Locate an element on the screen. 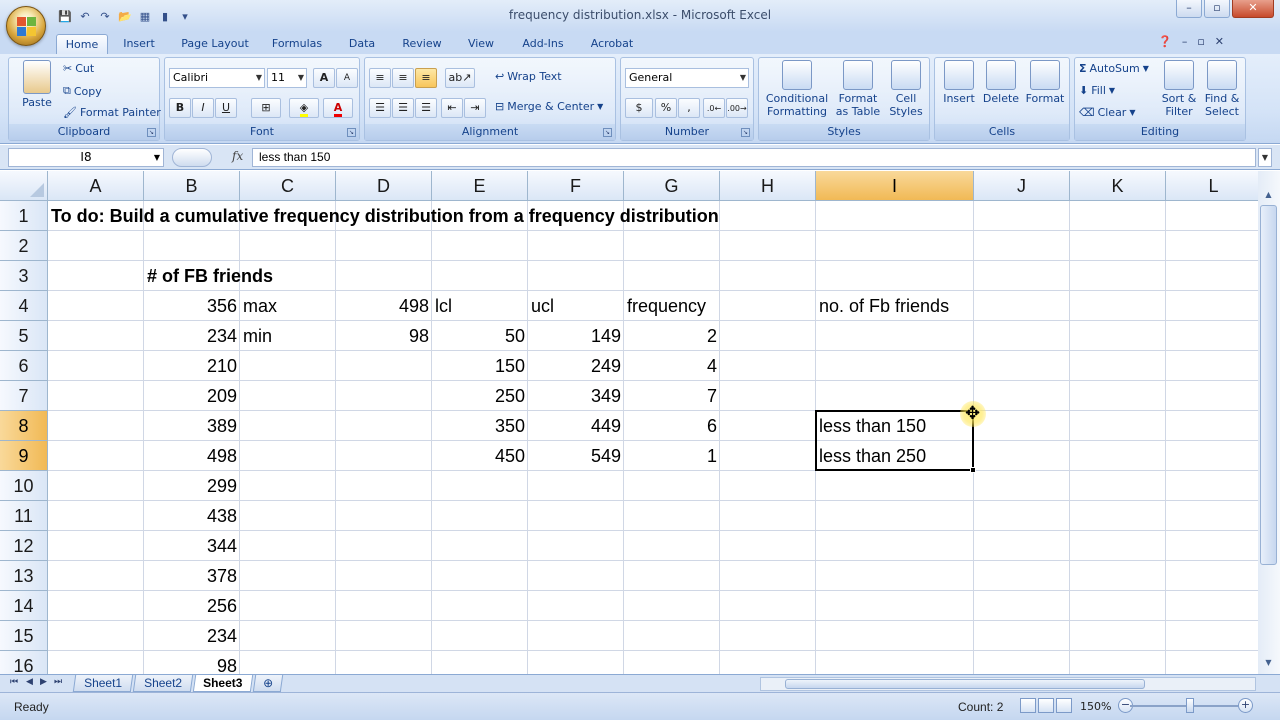 This screenshot has height=720, width=1280. insert-sheet-button: ⊕ is located at coordinates (268, 683).